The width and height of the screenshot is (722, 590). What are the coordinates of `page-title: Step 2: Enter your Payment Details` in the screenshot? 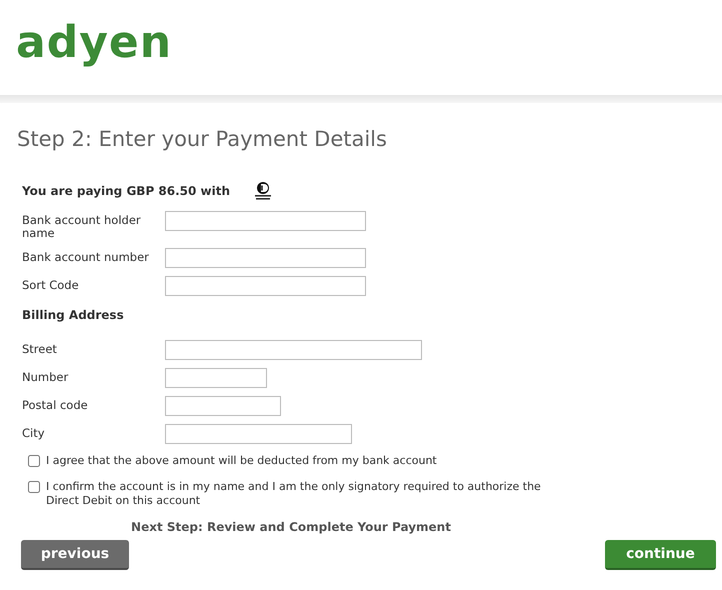 It's located at (202, 139).